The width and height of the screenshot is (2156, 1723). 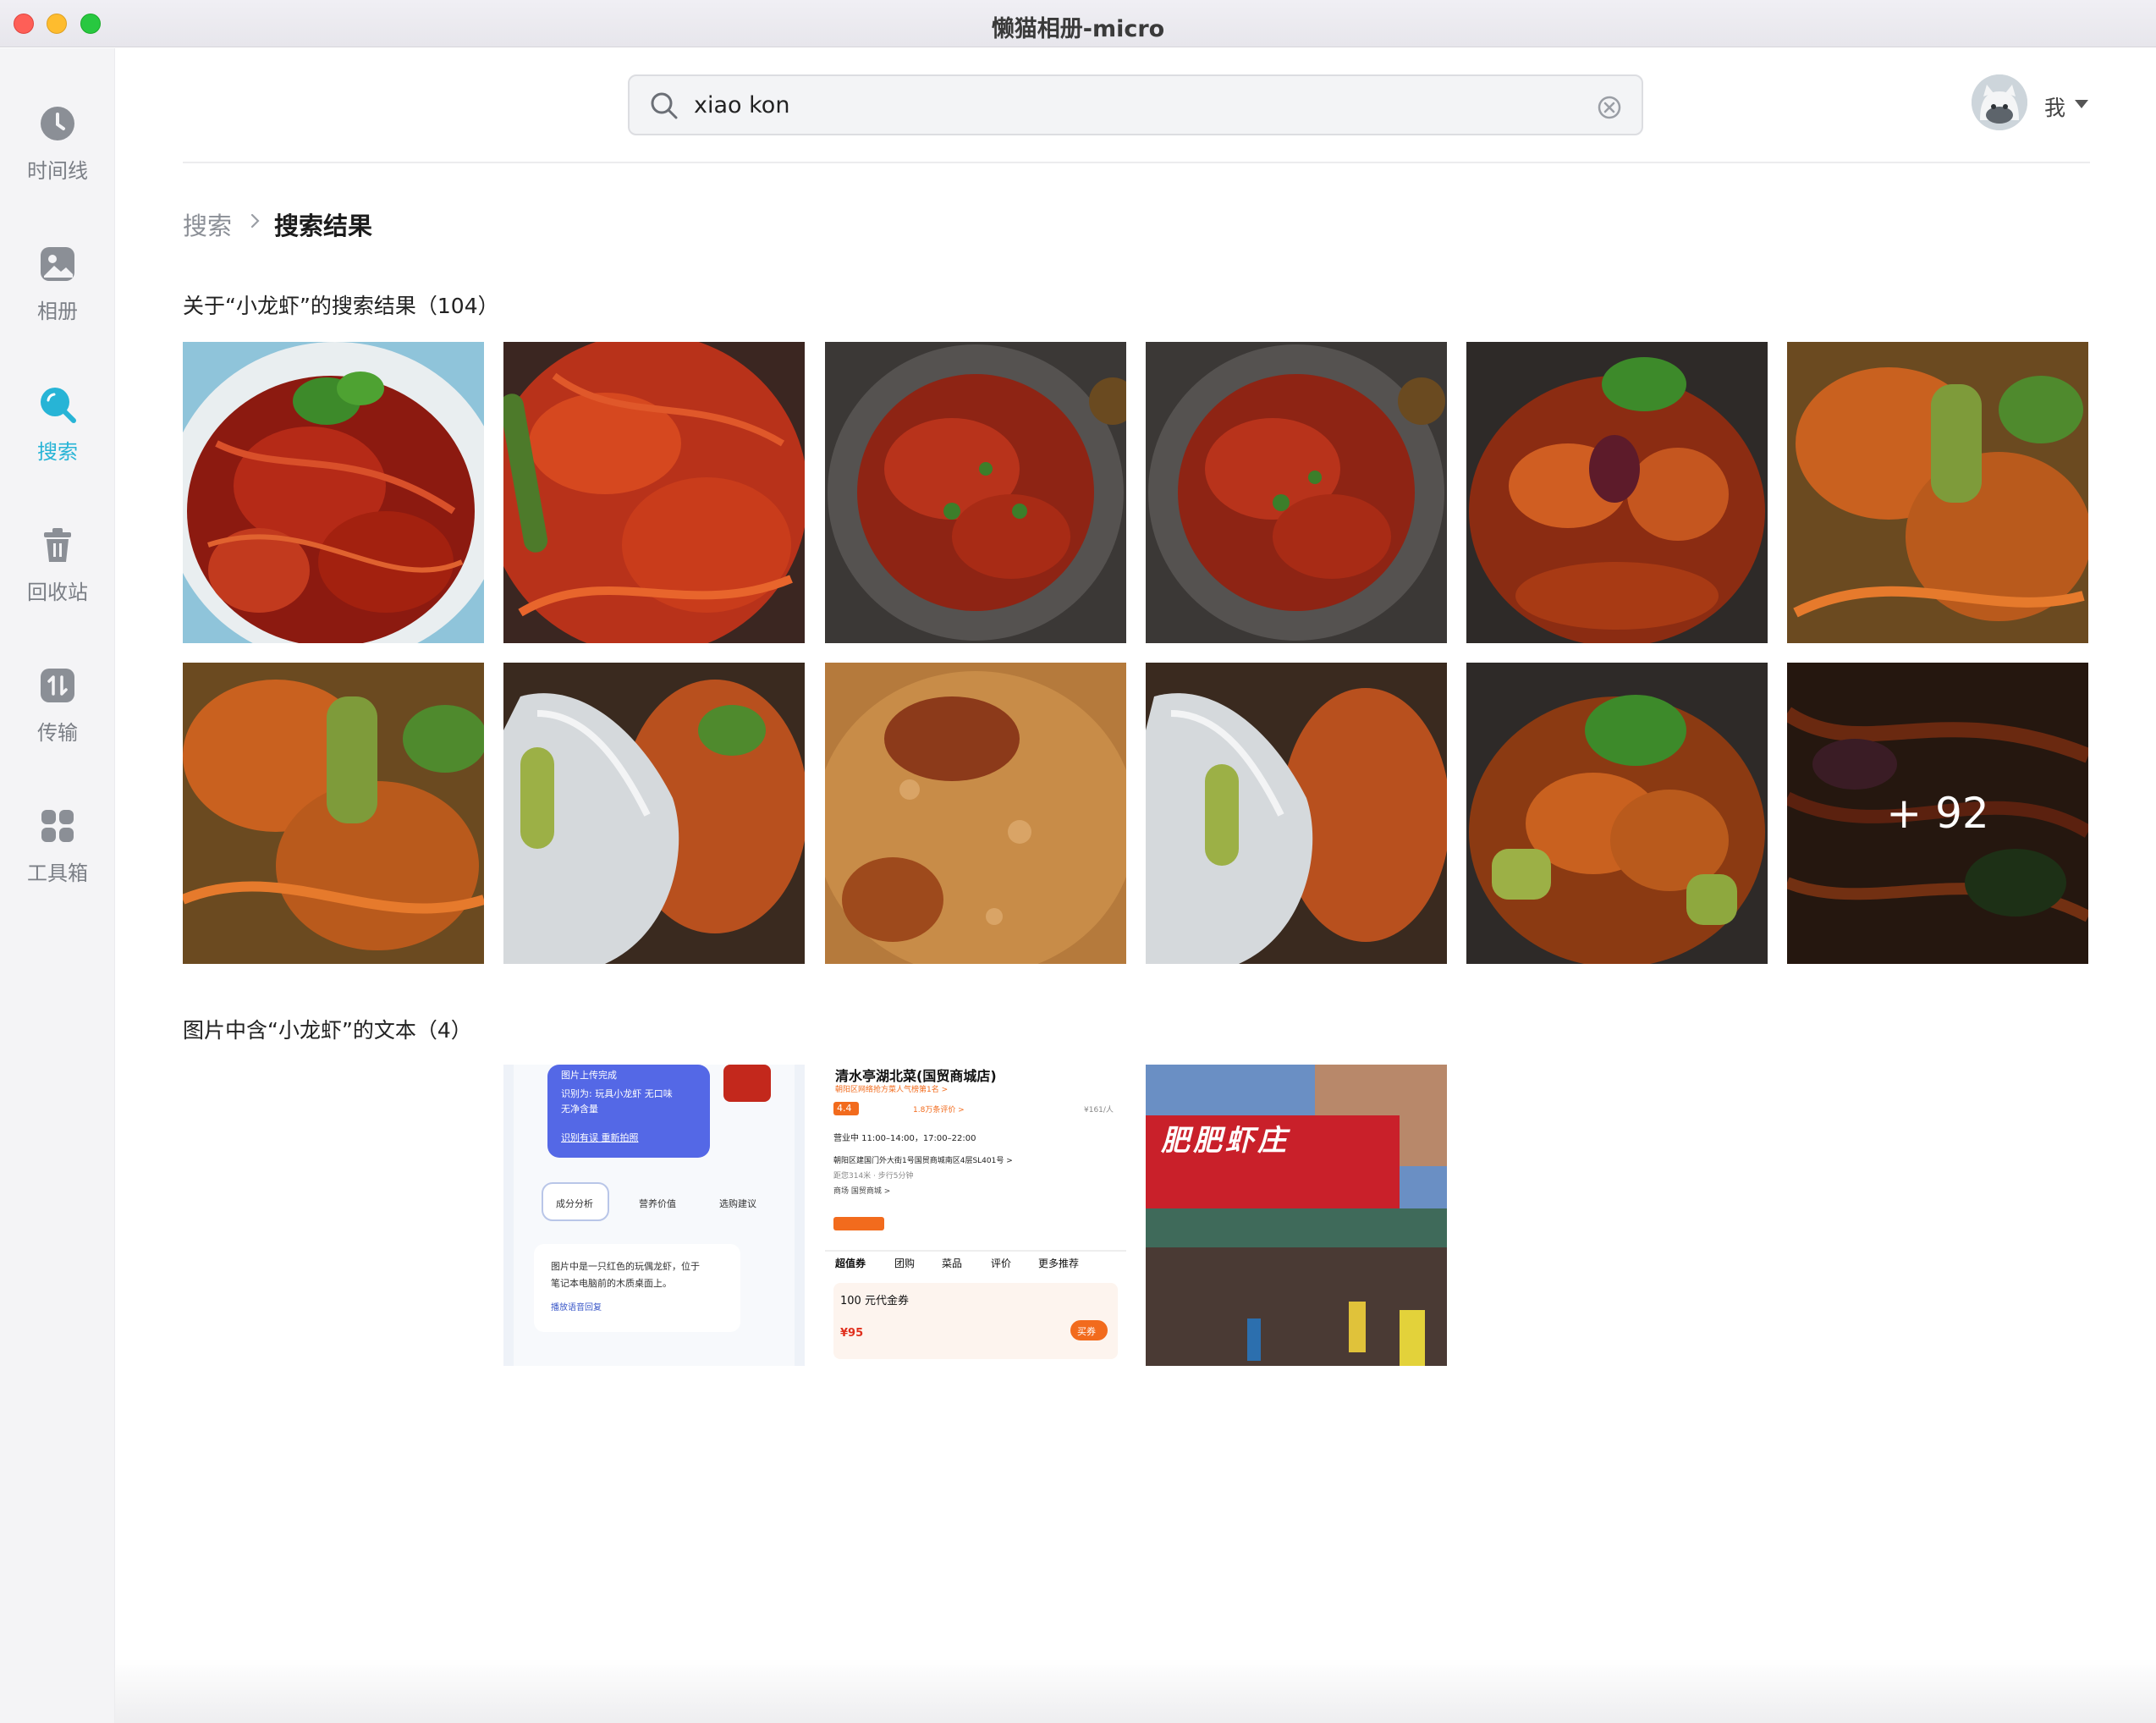 I want to click on avatar, so click(x=1999, y=102).